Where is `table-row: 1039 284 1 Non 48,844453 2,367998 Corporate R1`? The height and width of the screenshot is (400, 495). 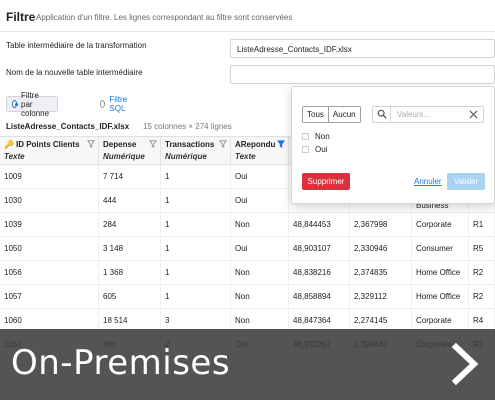
table-row: 1039 284 1 Non 48,844453 2,367998 Corporate R1 is located at coordinates (247, 225).